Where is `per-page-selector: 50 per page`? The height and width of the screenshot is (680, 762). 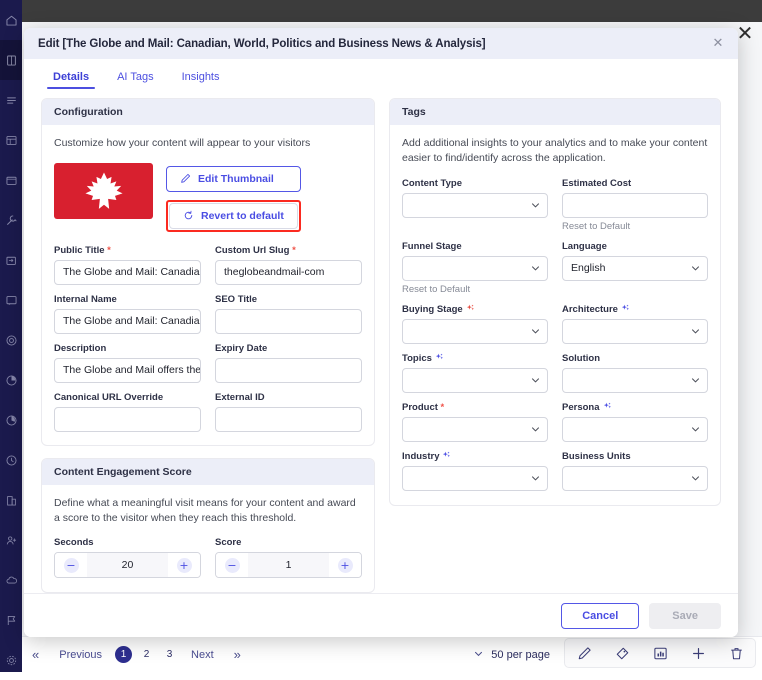
per-page-selector: 50 per page is located at coordinates (512, 655).